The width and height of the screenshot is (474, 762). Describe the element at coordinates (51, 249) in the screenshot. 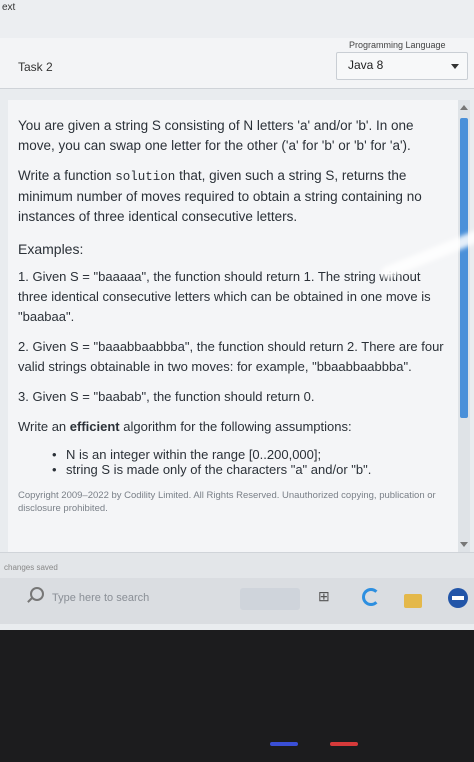

I see `examples-title: Examples:` at that location.